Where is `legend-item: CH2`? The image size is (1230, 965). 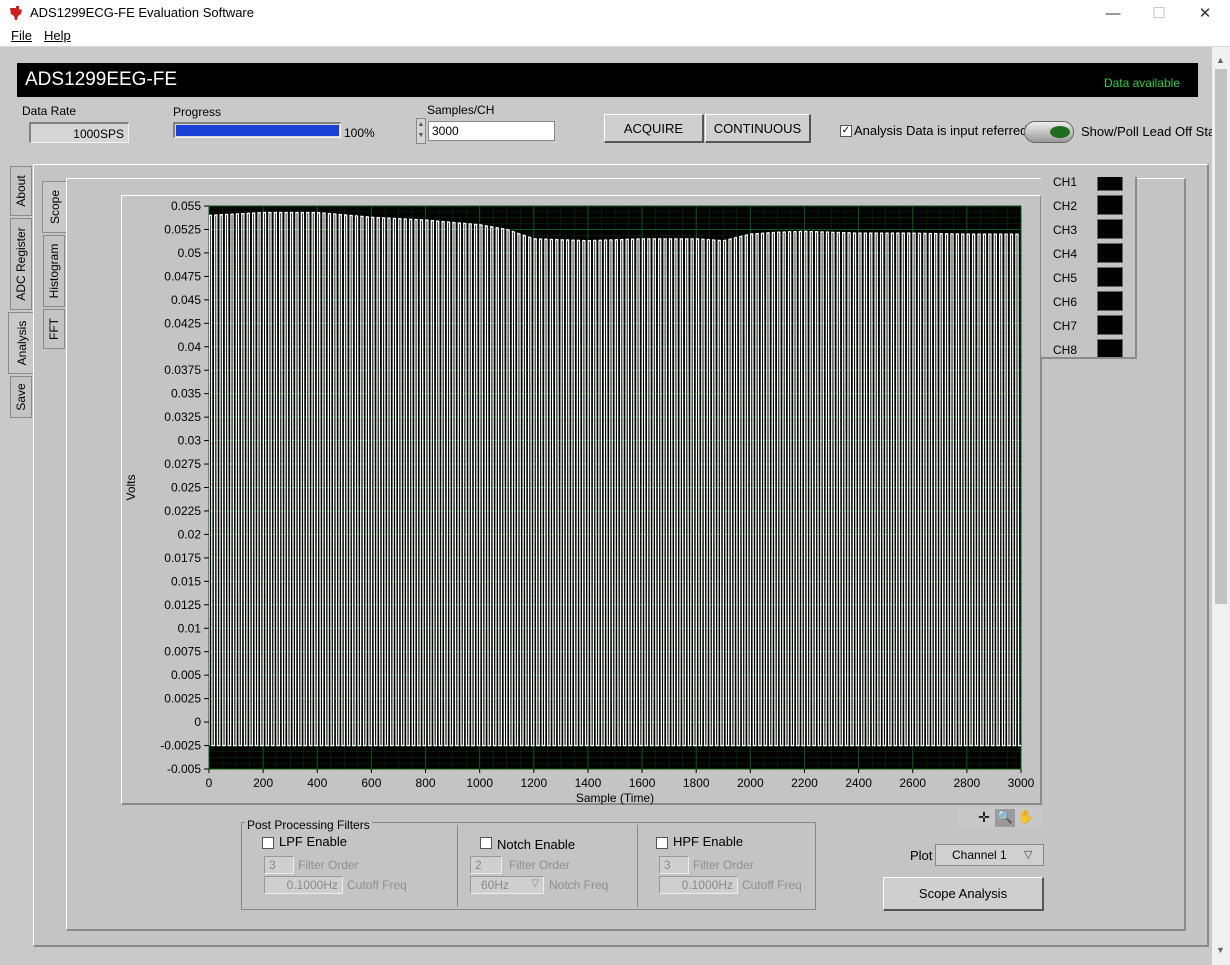 legend-item: CH2 is located at coordinates (1086, 207).